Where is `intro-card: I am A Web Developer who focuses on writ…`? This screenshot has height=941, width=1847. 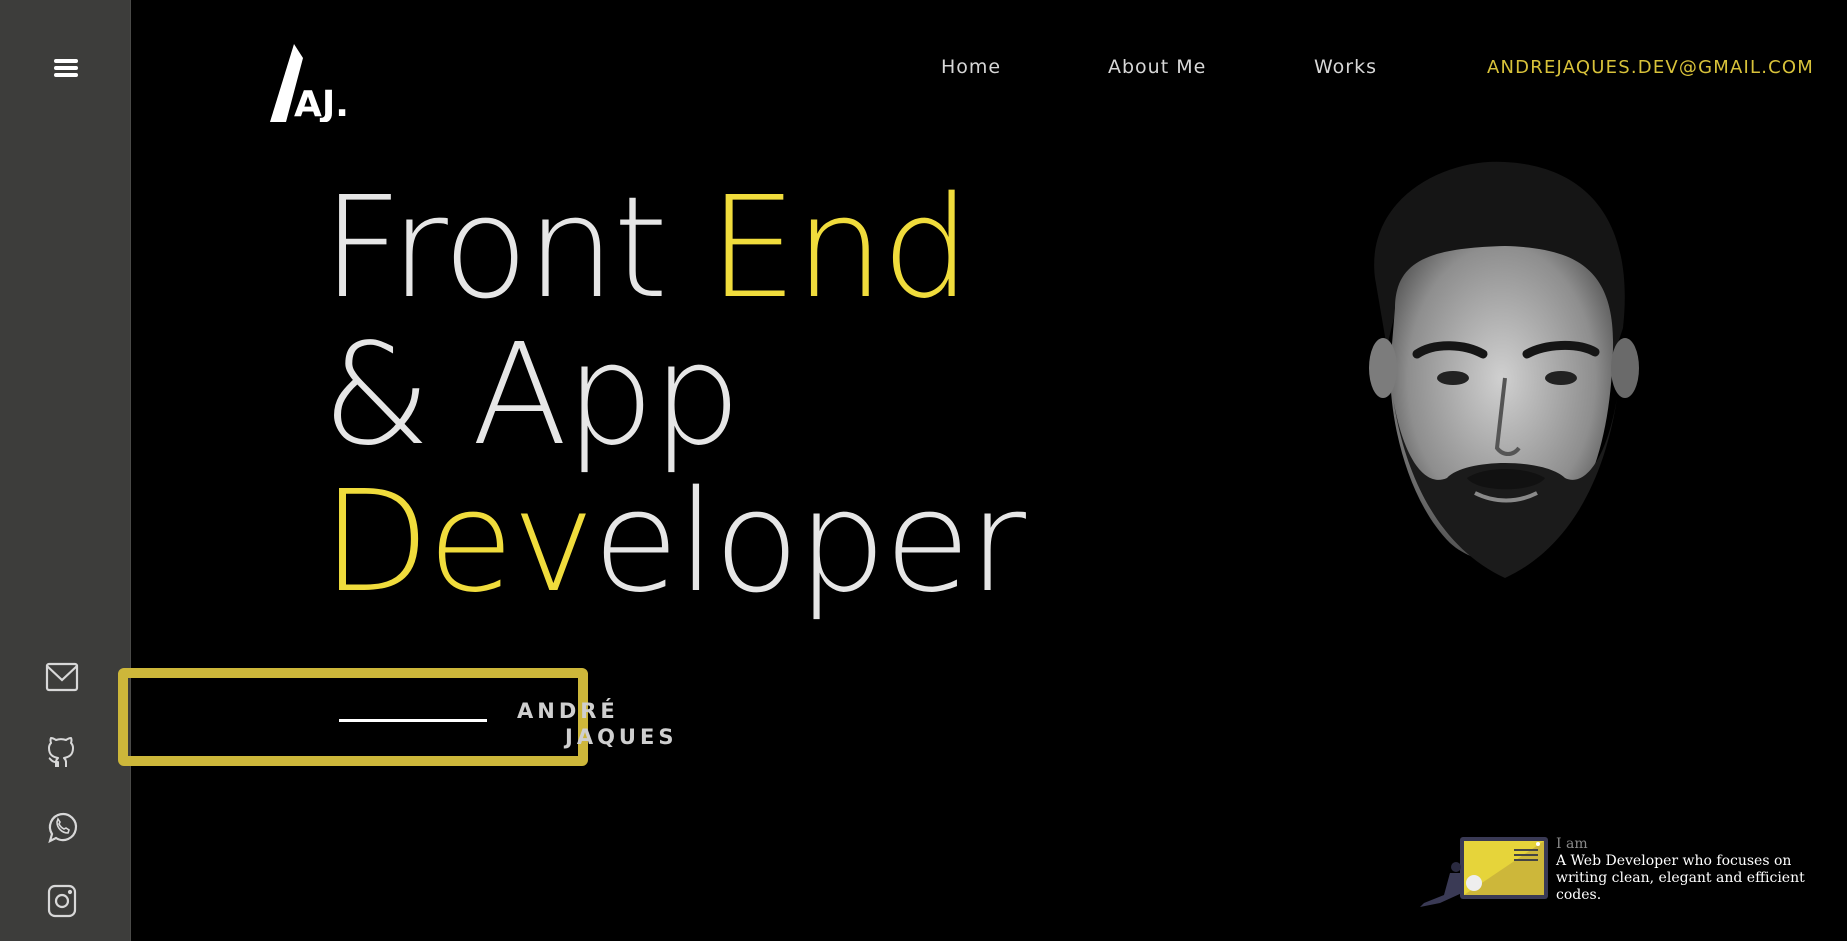
intro-card: I am A Web Developer who focuses on writ… is located at coordinates (1610, 868).